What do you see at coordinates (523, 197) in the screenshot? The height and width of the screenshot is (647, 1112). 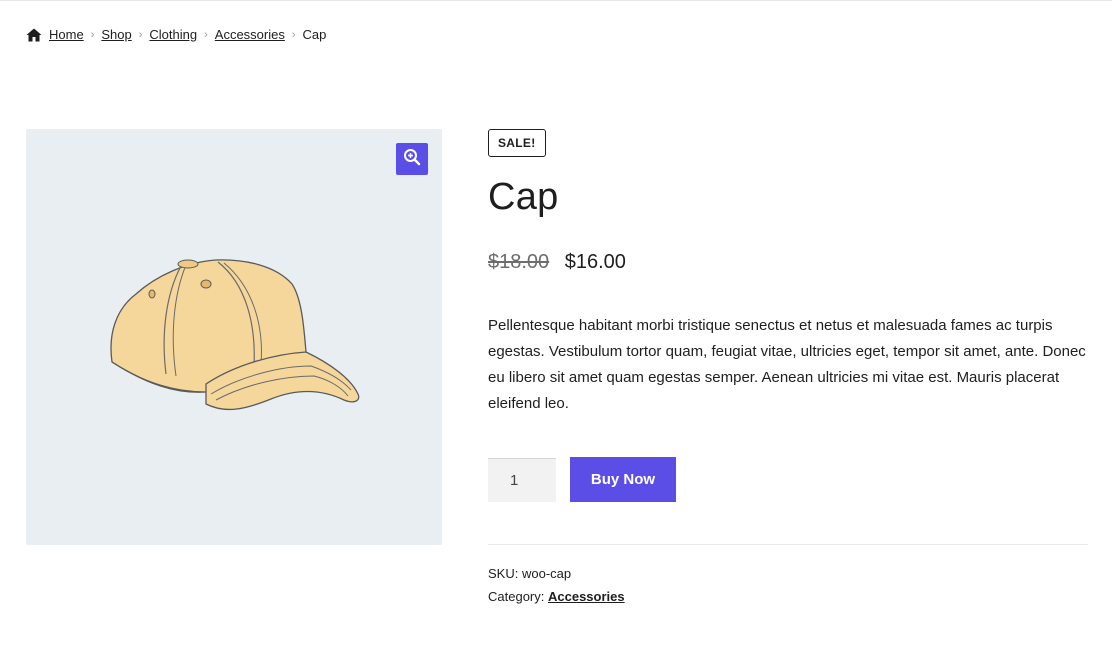 I see `product-title: Cap` at bounding box center [523, 197].